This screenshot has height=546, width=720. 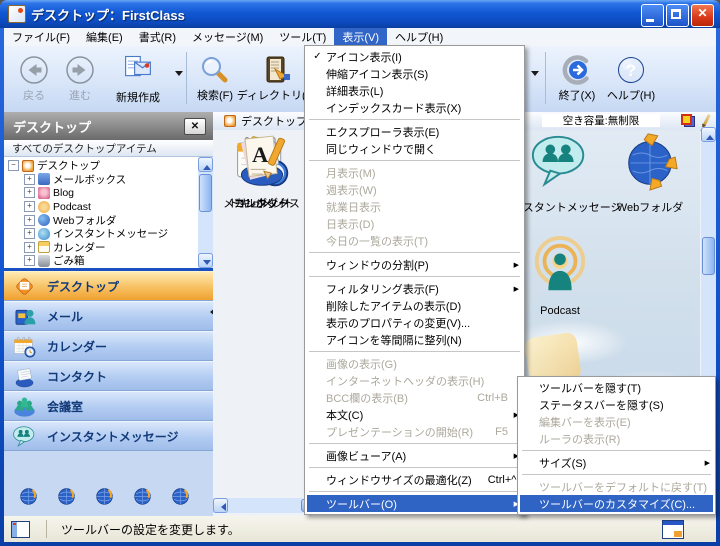 I want to click on exit-button: 終了(X), so click(x=577, y=78).